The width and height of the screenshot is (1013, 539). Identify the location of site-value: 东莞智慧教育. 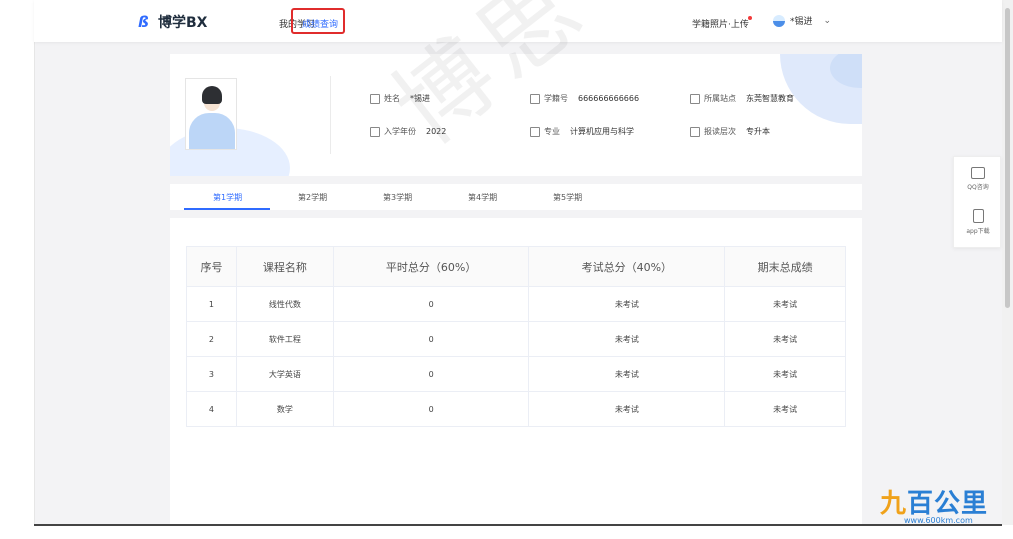
(770, 98).